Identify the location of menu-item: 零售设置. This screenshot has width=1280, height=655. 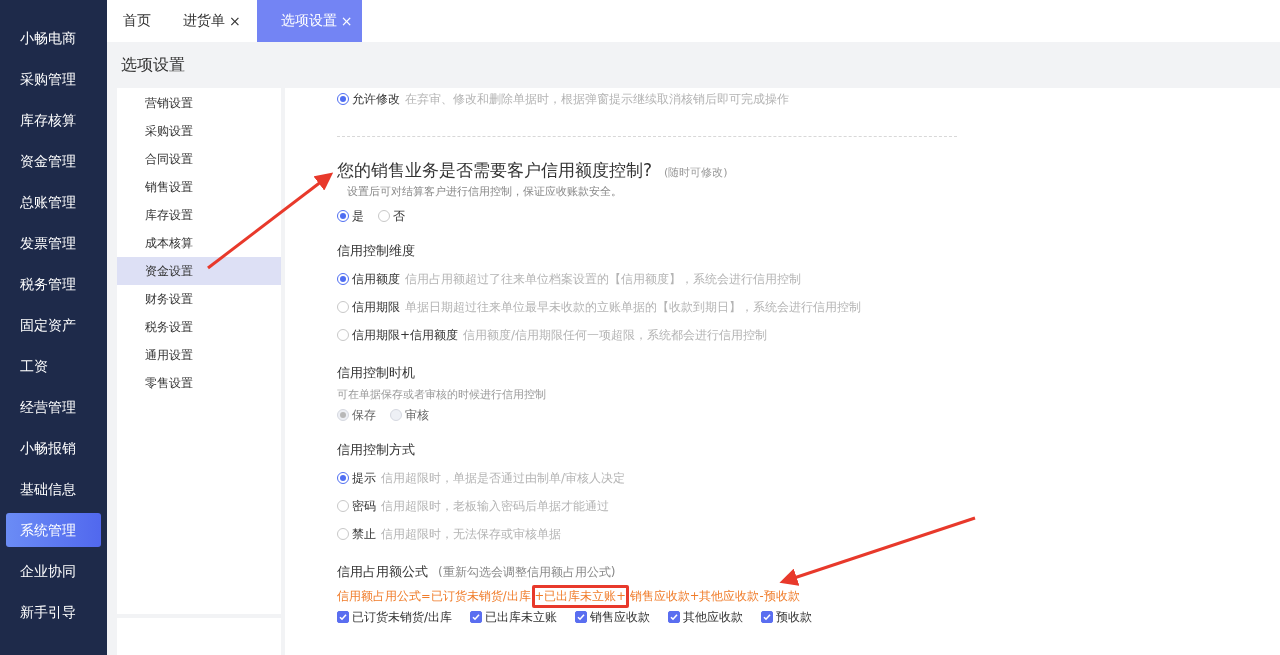
(199, 383).